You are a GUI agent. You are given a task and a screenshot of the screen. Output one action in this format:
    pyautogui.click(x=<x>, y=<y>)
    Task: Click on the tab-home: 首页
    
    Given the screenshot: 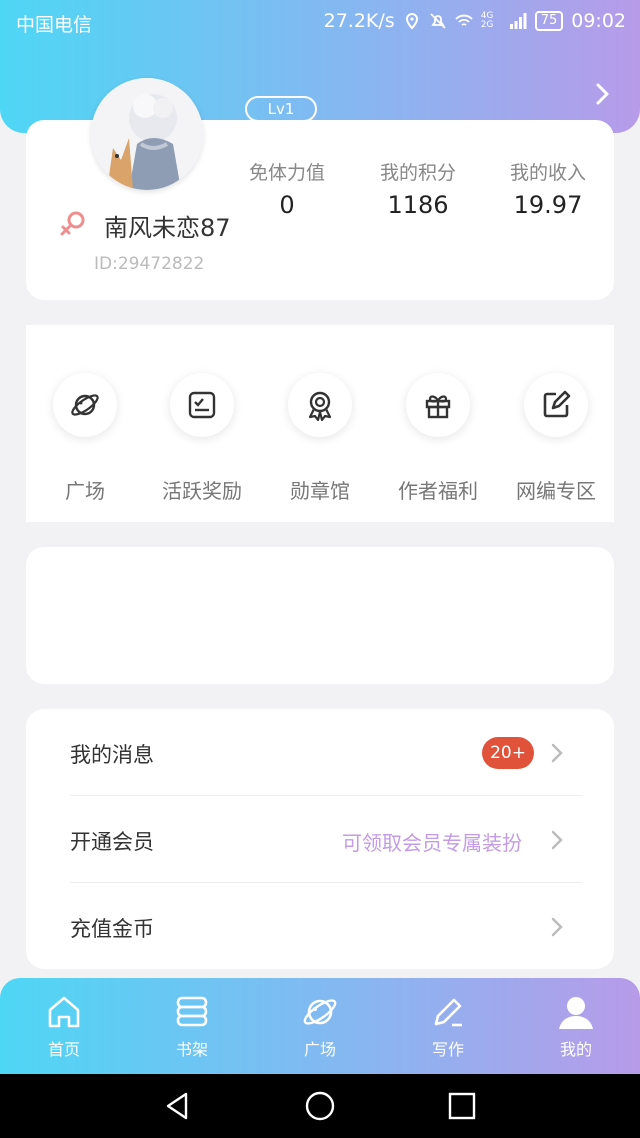 What is the action you would take?
    pyautogui.click(x=64, y=1026)
    